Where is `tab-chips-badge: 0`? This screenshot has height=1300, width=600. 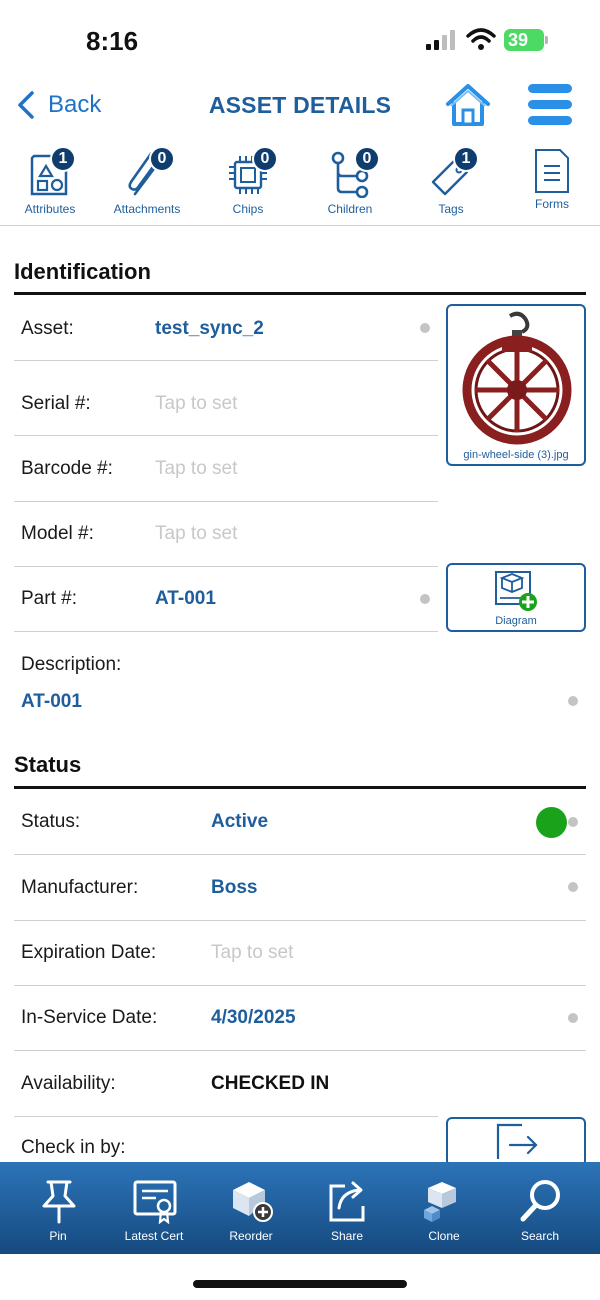
tab-chips-badge: 0 is located at coordinates (265, 159).